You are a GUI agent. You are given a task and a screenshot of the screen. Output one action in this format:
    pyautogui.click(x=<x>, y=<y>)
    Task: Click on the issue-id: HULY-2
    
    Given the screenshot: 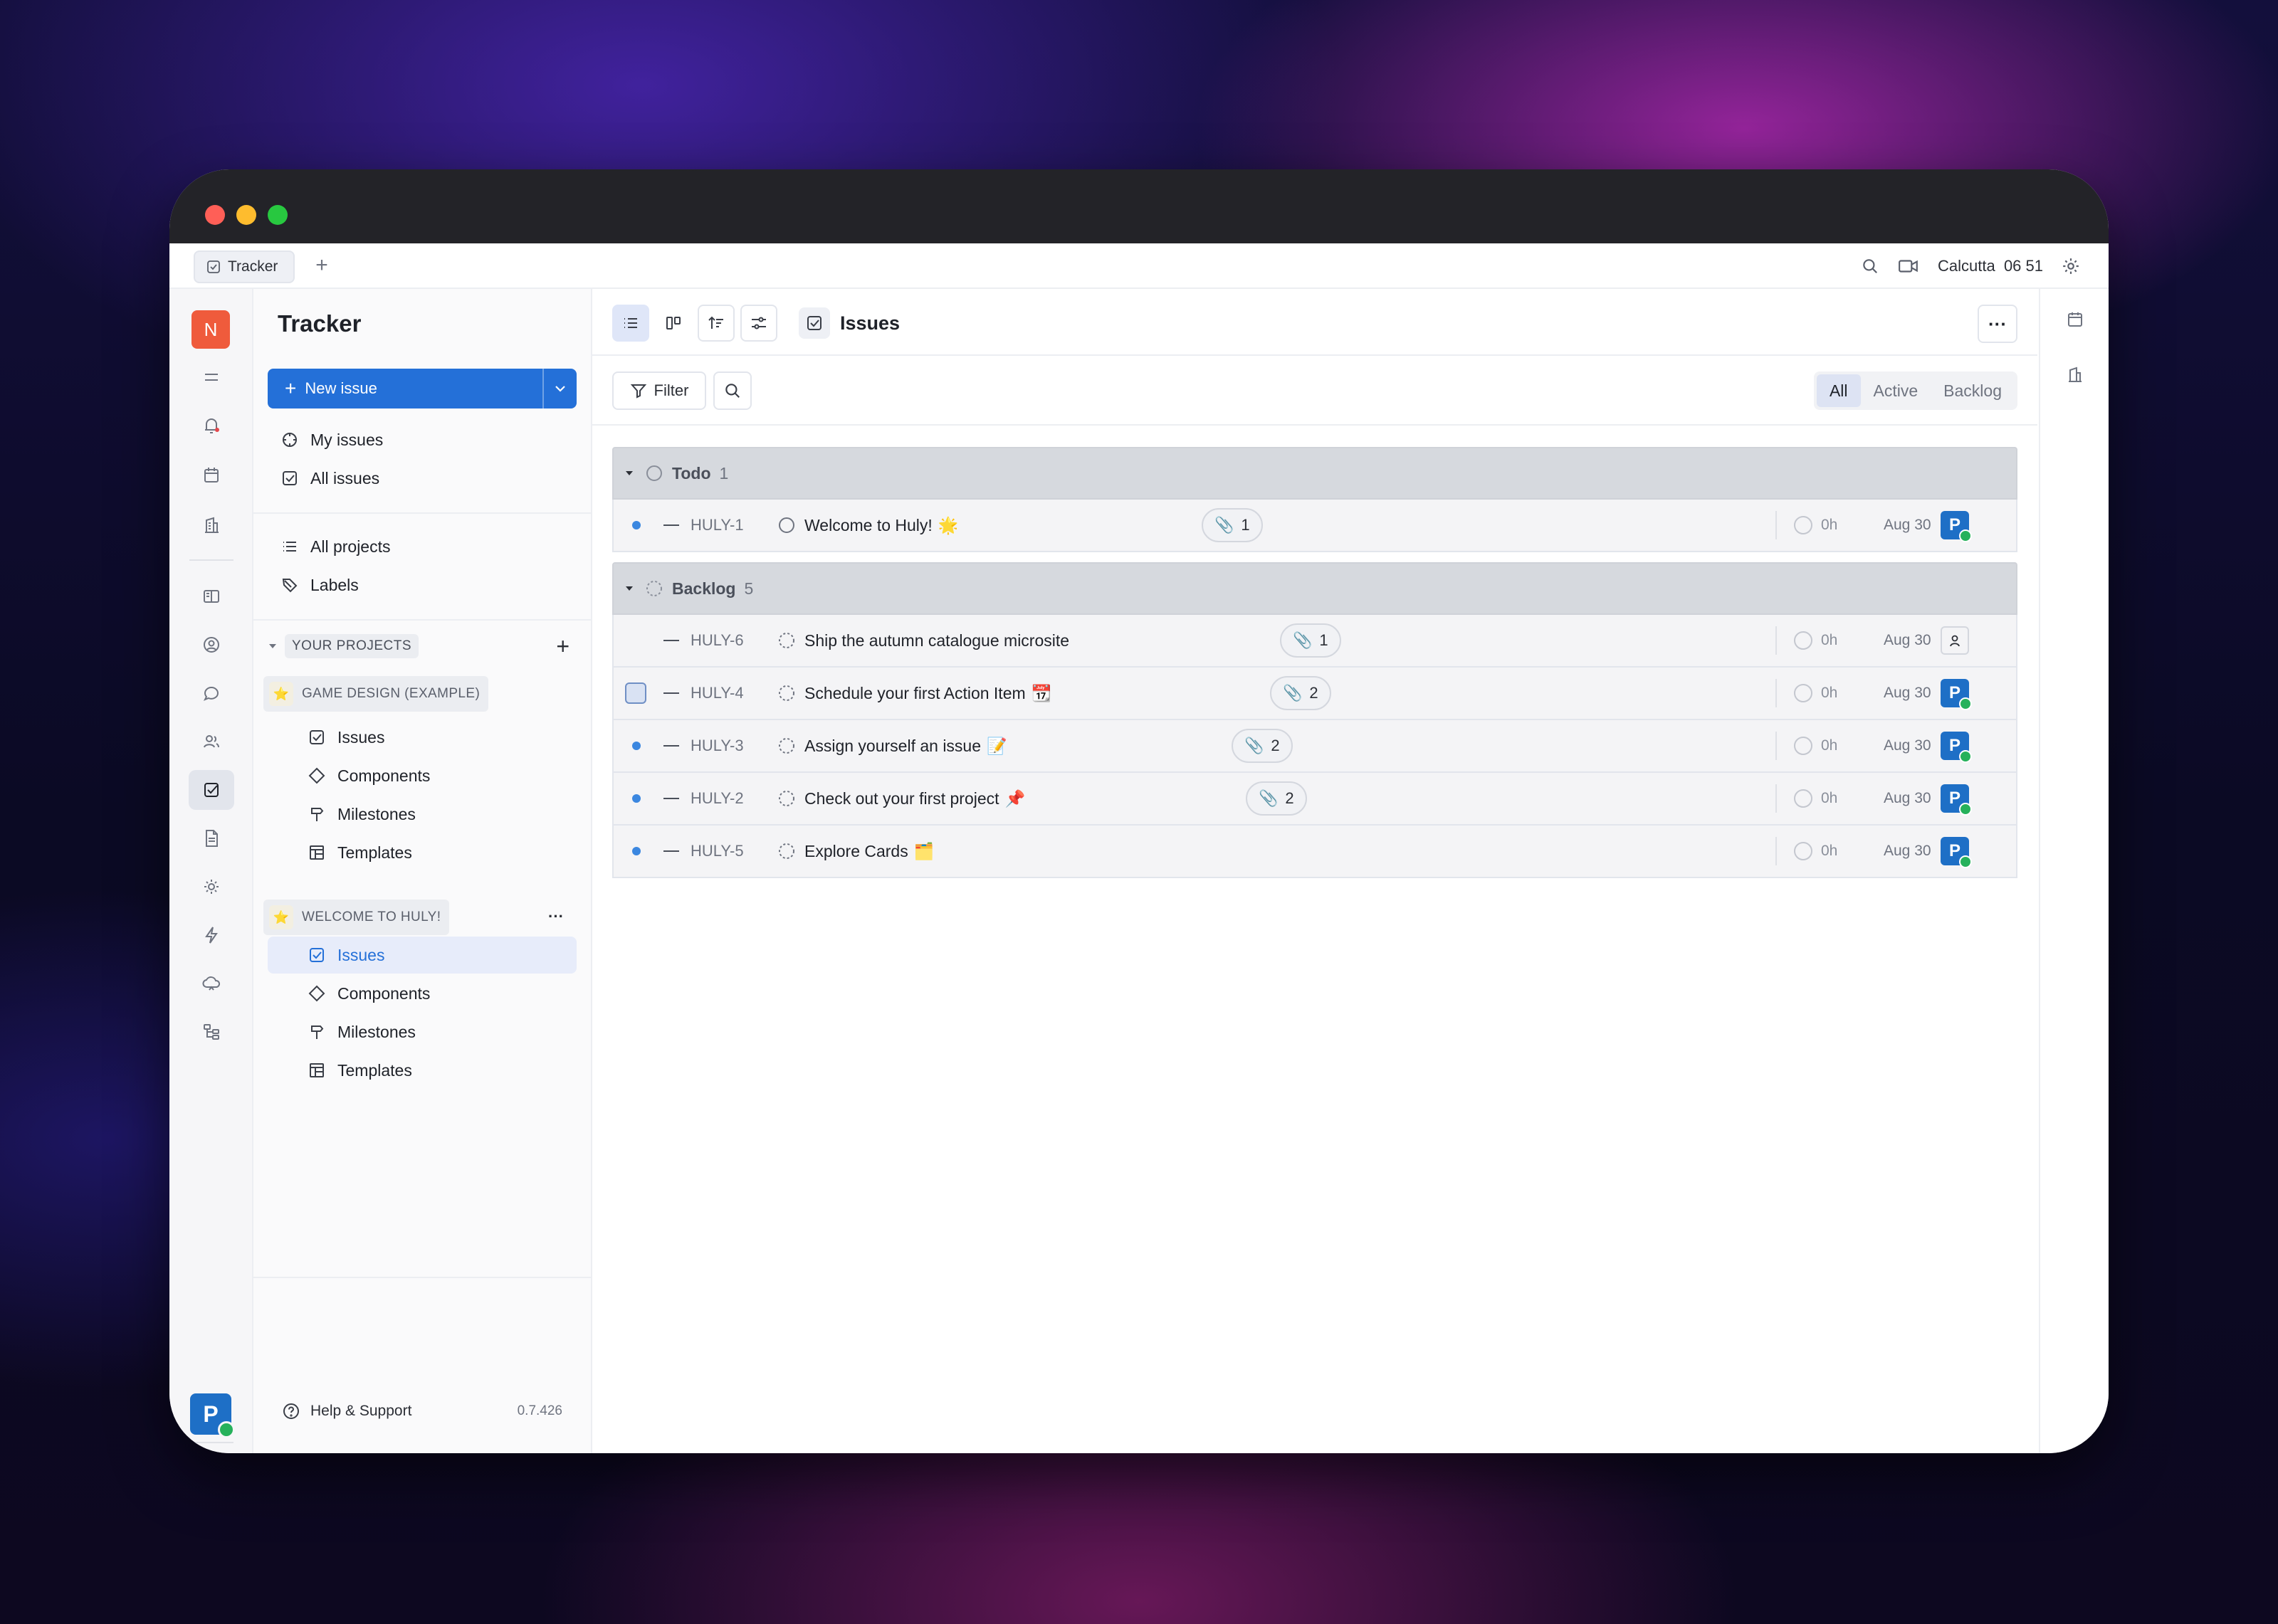 What is the action you would take?
    pyautogui.click(x=717, y=798)
    